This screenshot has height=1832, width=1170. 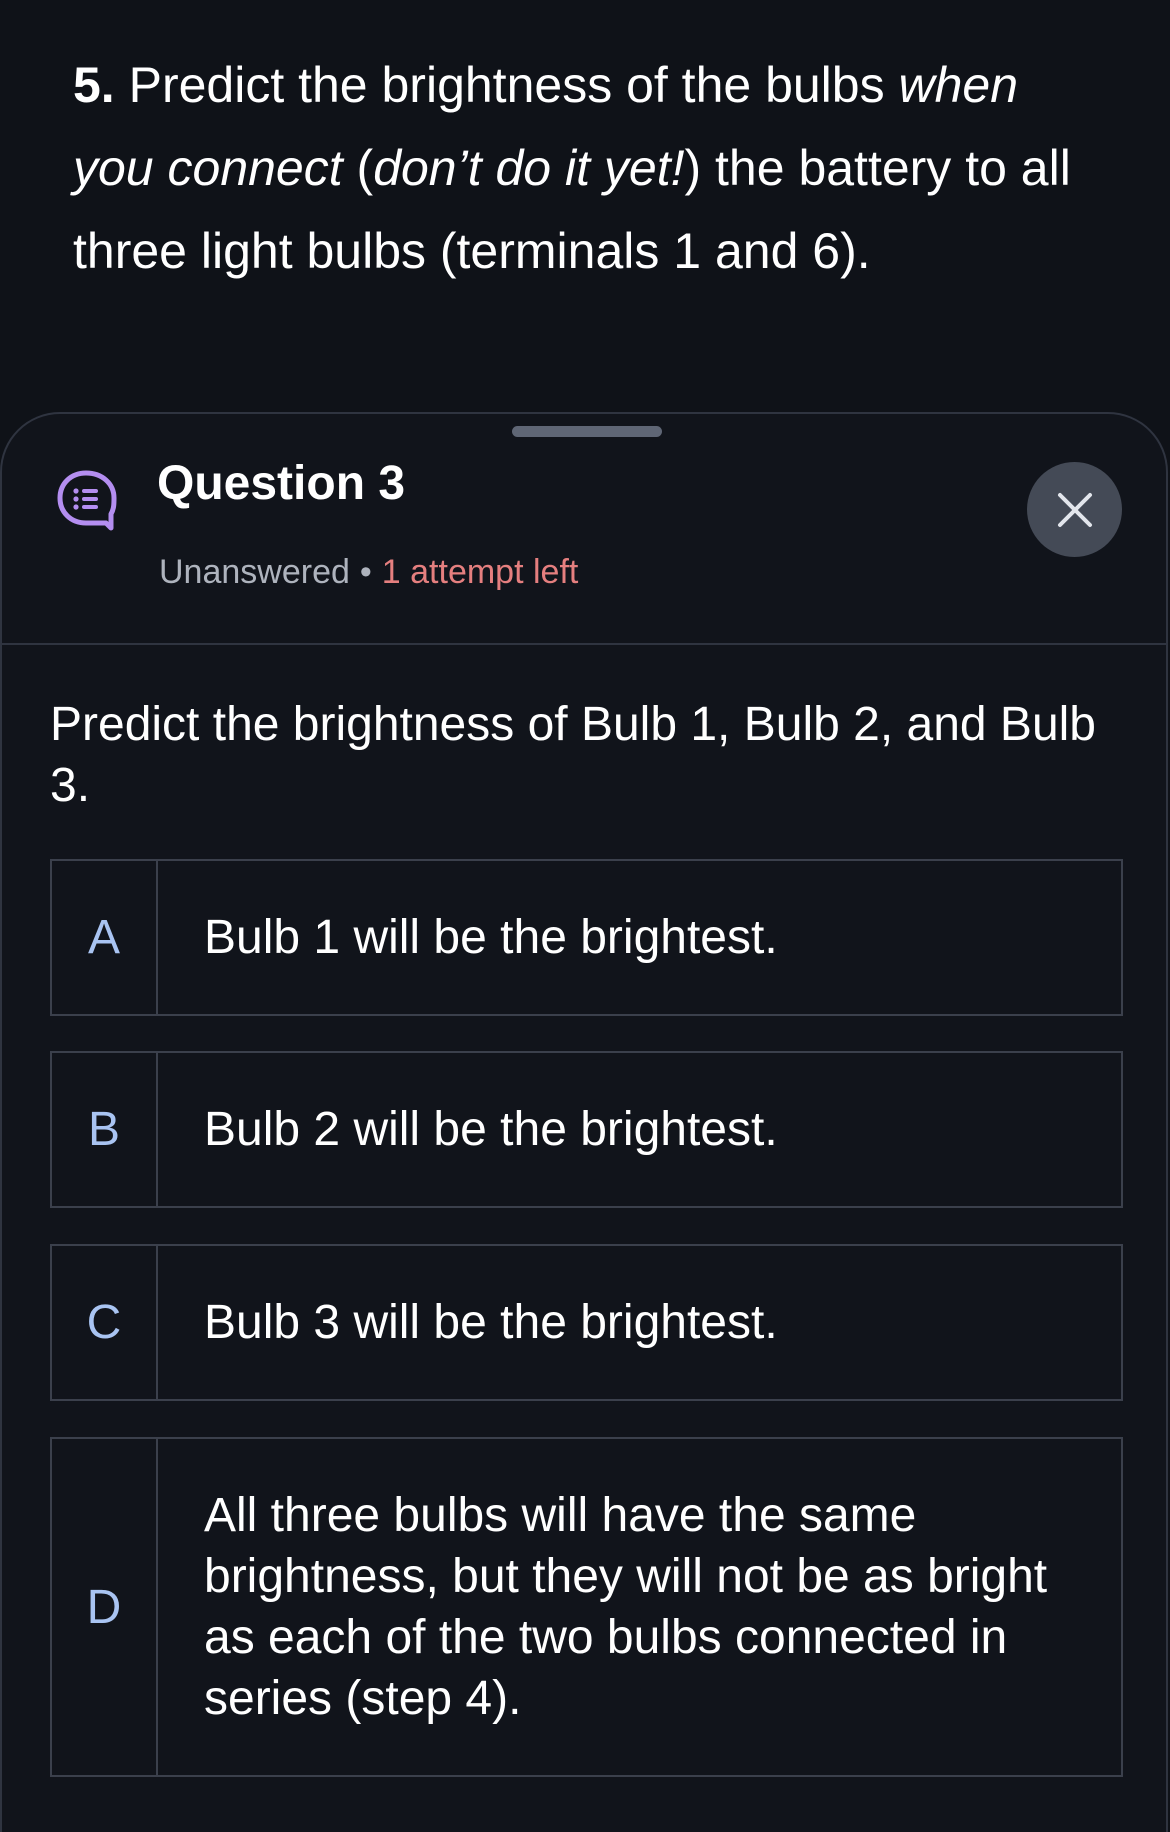 I want to click on option-c: C Bulb 3 will be the brightest., so click(x=586, y=1322).